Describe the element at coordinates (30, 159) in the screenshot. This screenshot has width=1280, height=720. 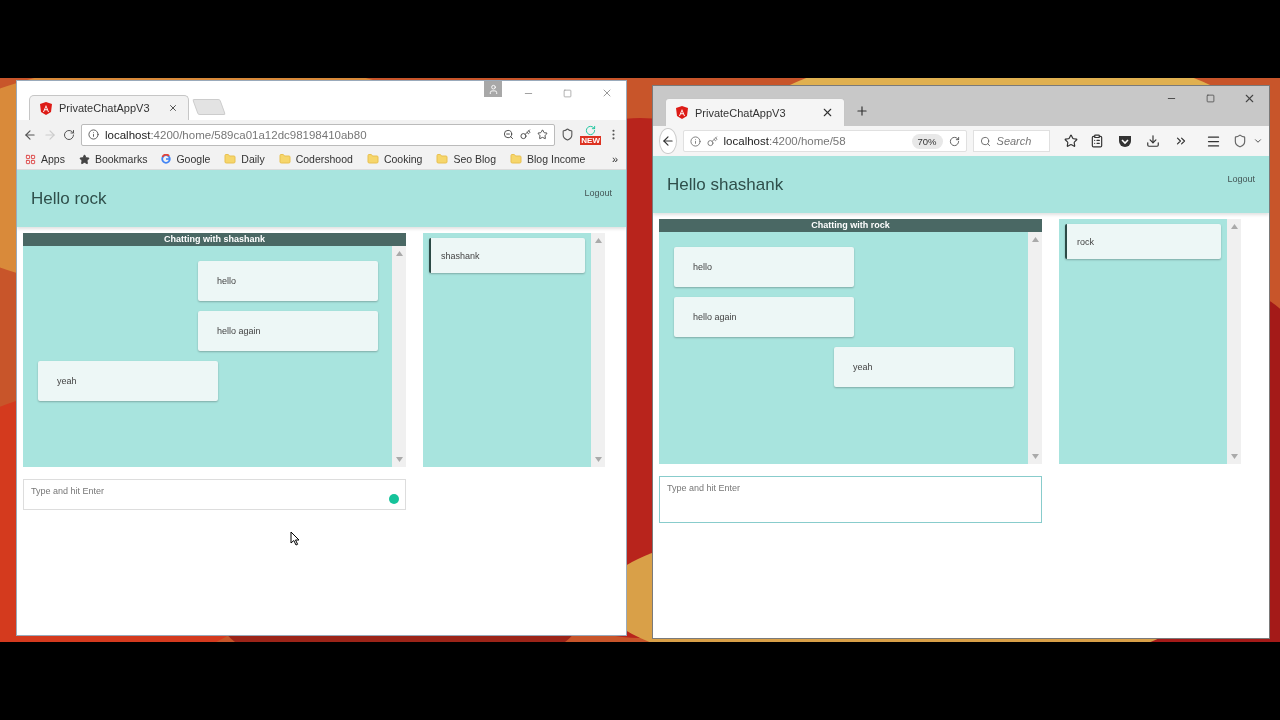
I see `apps-grid-icon` at that location.